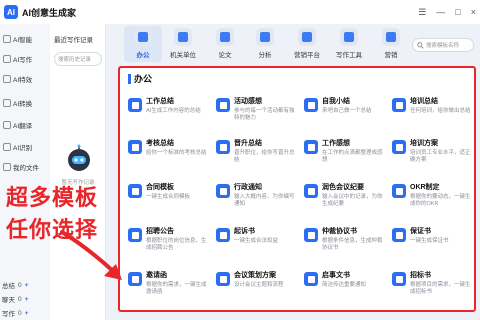 Image resolution: width=480 pixels, height=320 pixels. What do you see at coordinates (447, 12) in the screenshot?
I see `window-controls: ☰ — □ ×` at bounding box center [447, 12].